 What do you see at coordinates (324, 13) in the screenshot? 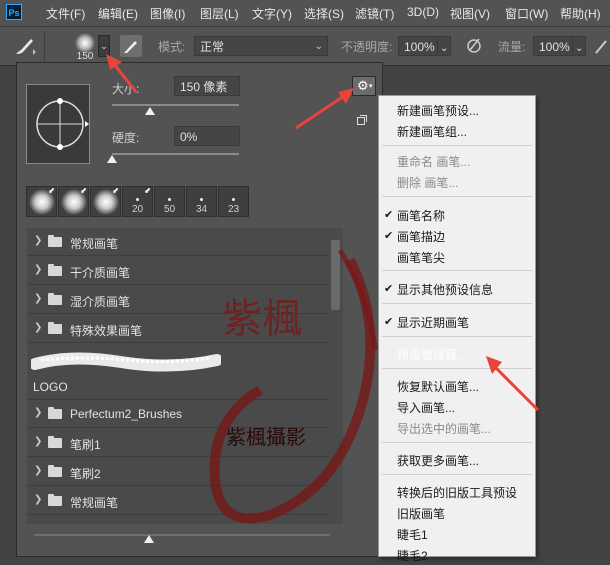
I see `menu-select: 选择(S)` at bounding box center [324, 13].